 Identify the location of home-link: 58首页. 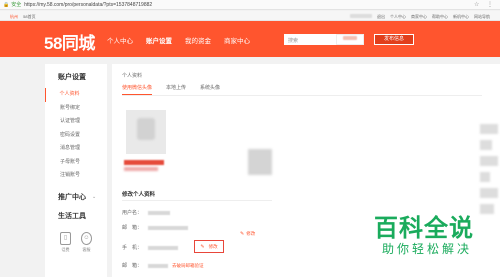
(29, 16).